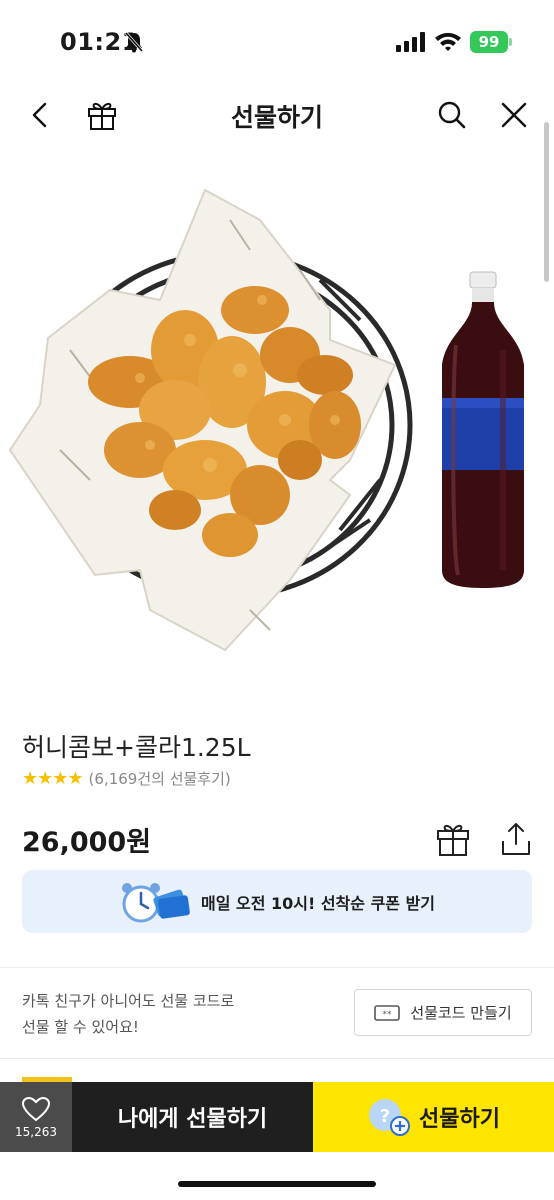 This screenshot has width=554, height=1200. What do you see at coordinates (277, 1176) in the screenshot?
I see `home-indicator-area` at bounding box center [277, 1176].